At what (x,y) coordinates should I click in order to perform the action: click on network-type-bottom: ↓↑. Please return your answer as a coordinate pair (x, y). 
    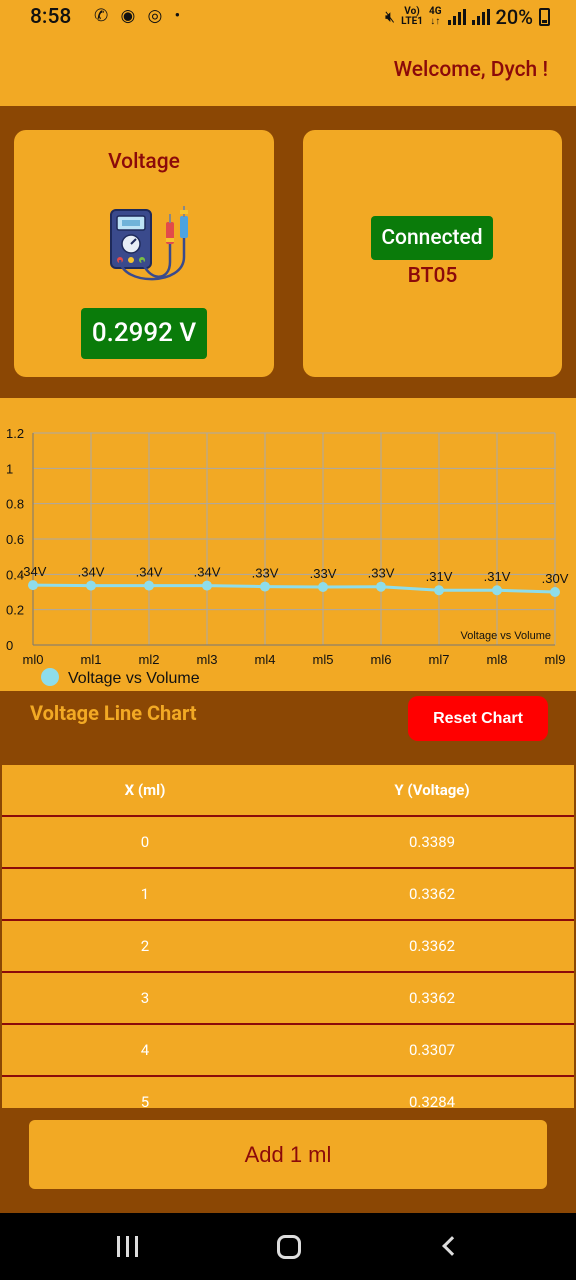
    Looking at the image, I should click on (435, 21).